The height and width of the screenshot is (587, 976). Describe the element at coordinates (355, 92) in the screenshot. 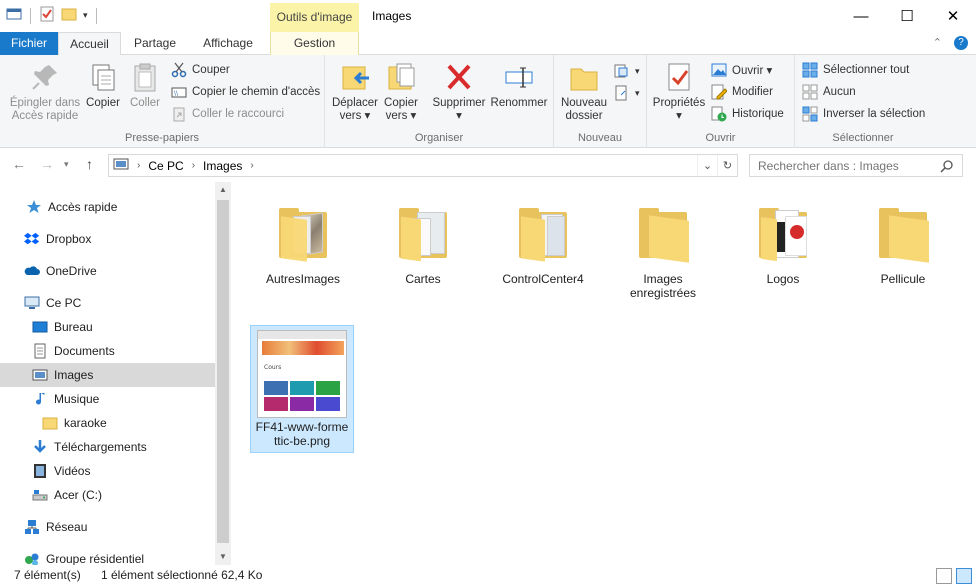

I see `move-to-button: Déplacer vers ▾` at that location.